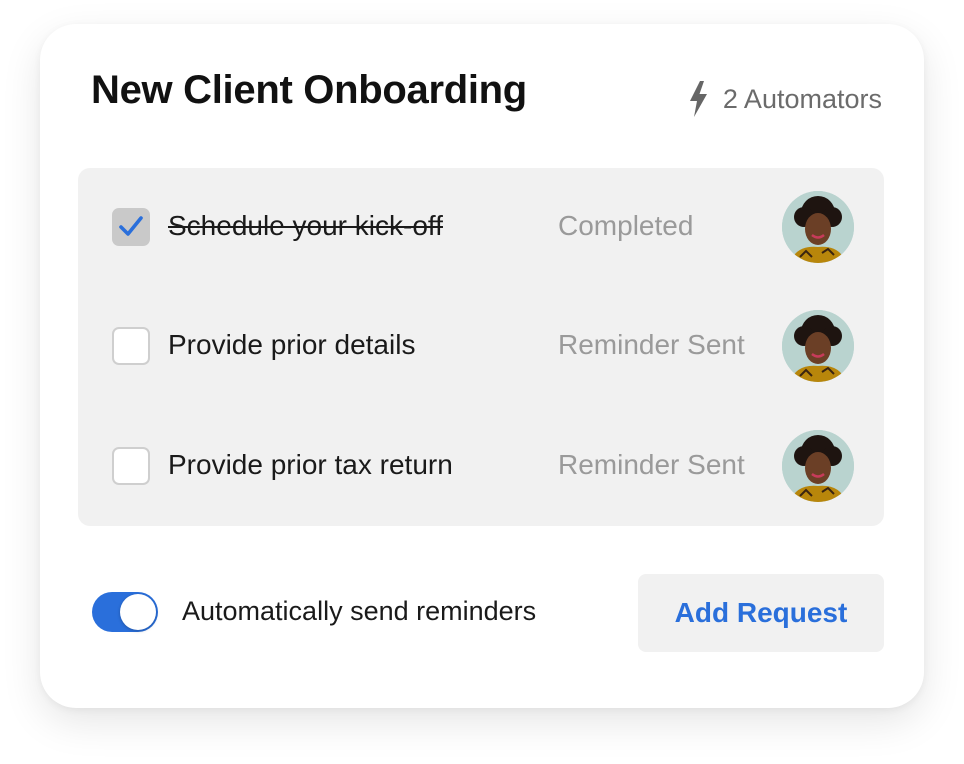  Describe the element at coordinates (761, 613) in the screenshot. I see `add-request-button: Add Request` at that location.